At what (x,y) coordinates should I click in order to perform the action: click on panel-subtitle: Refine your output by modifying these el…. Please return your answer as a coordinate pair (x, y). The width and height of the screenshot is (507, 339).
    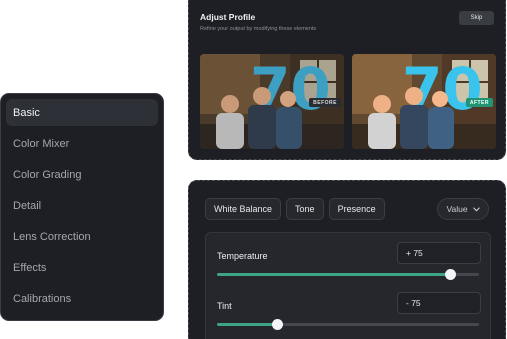
    Looking at the image, I should click on (258, 29).